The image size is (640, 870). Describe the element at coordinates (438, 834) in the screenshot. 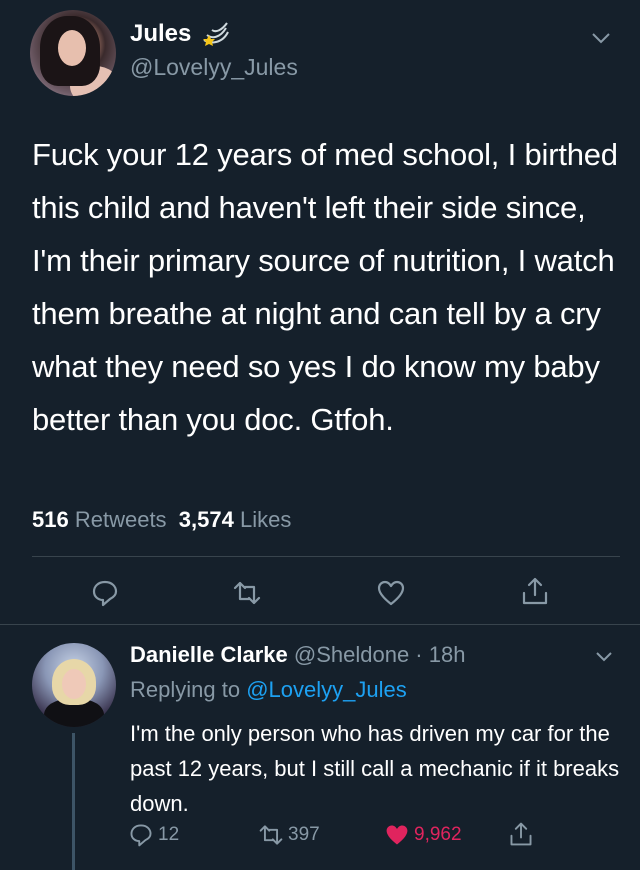

I see `like-count: 9,962` at that location.